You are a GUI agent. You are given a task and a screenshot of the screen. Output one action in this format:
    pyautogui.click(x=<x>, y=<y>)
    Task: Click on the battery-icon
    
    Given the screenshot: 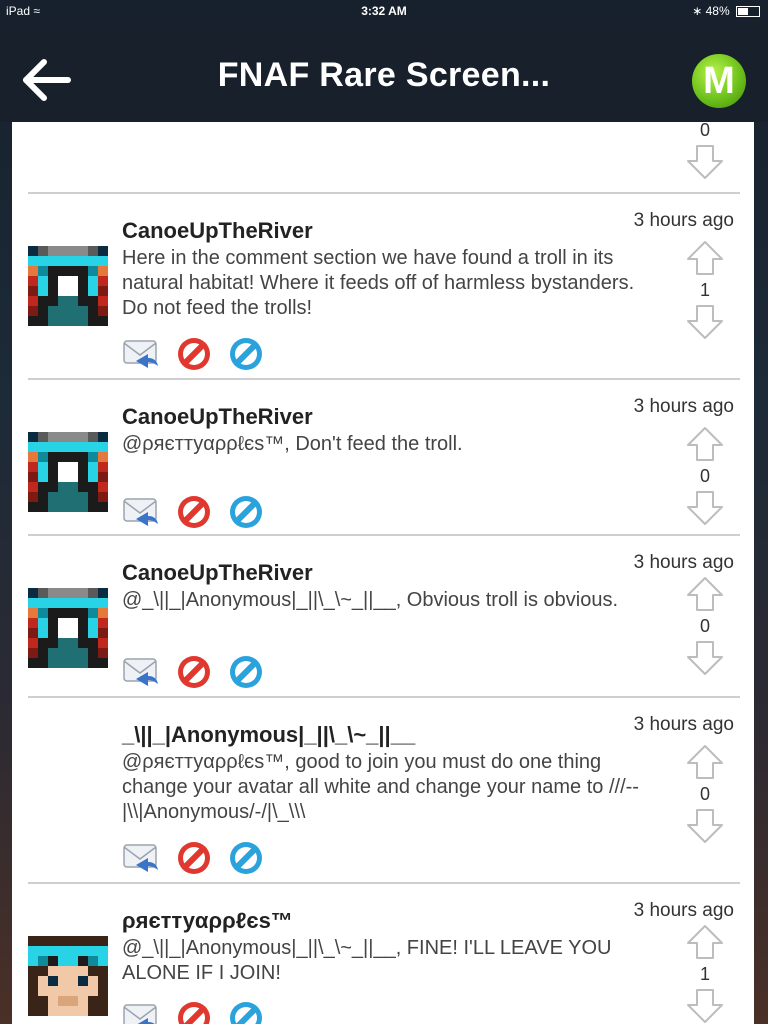 What is the action you would take?
    pyautogui.click(x=748, y=12)
    